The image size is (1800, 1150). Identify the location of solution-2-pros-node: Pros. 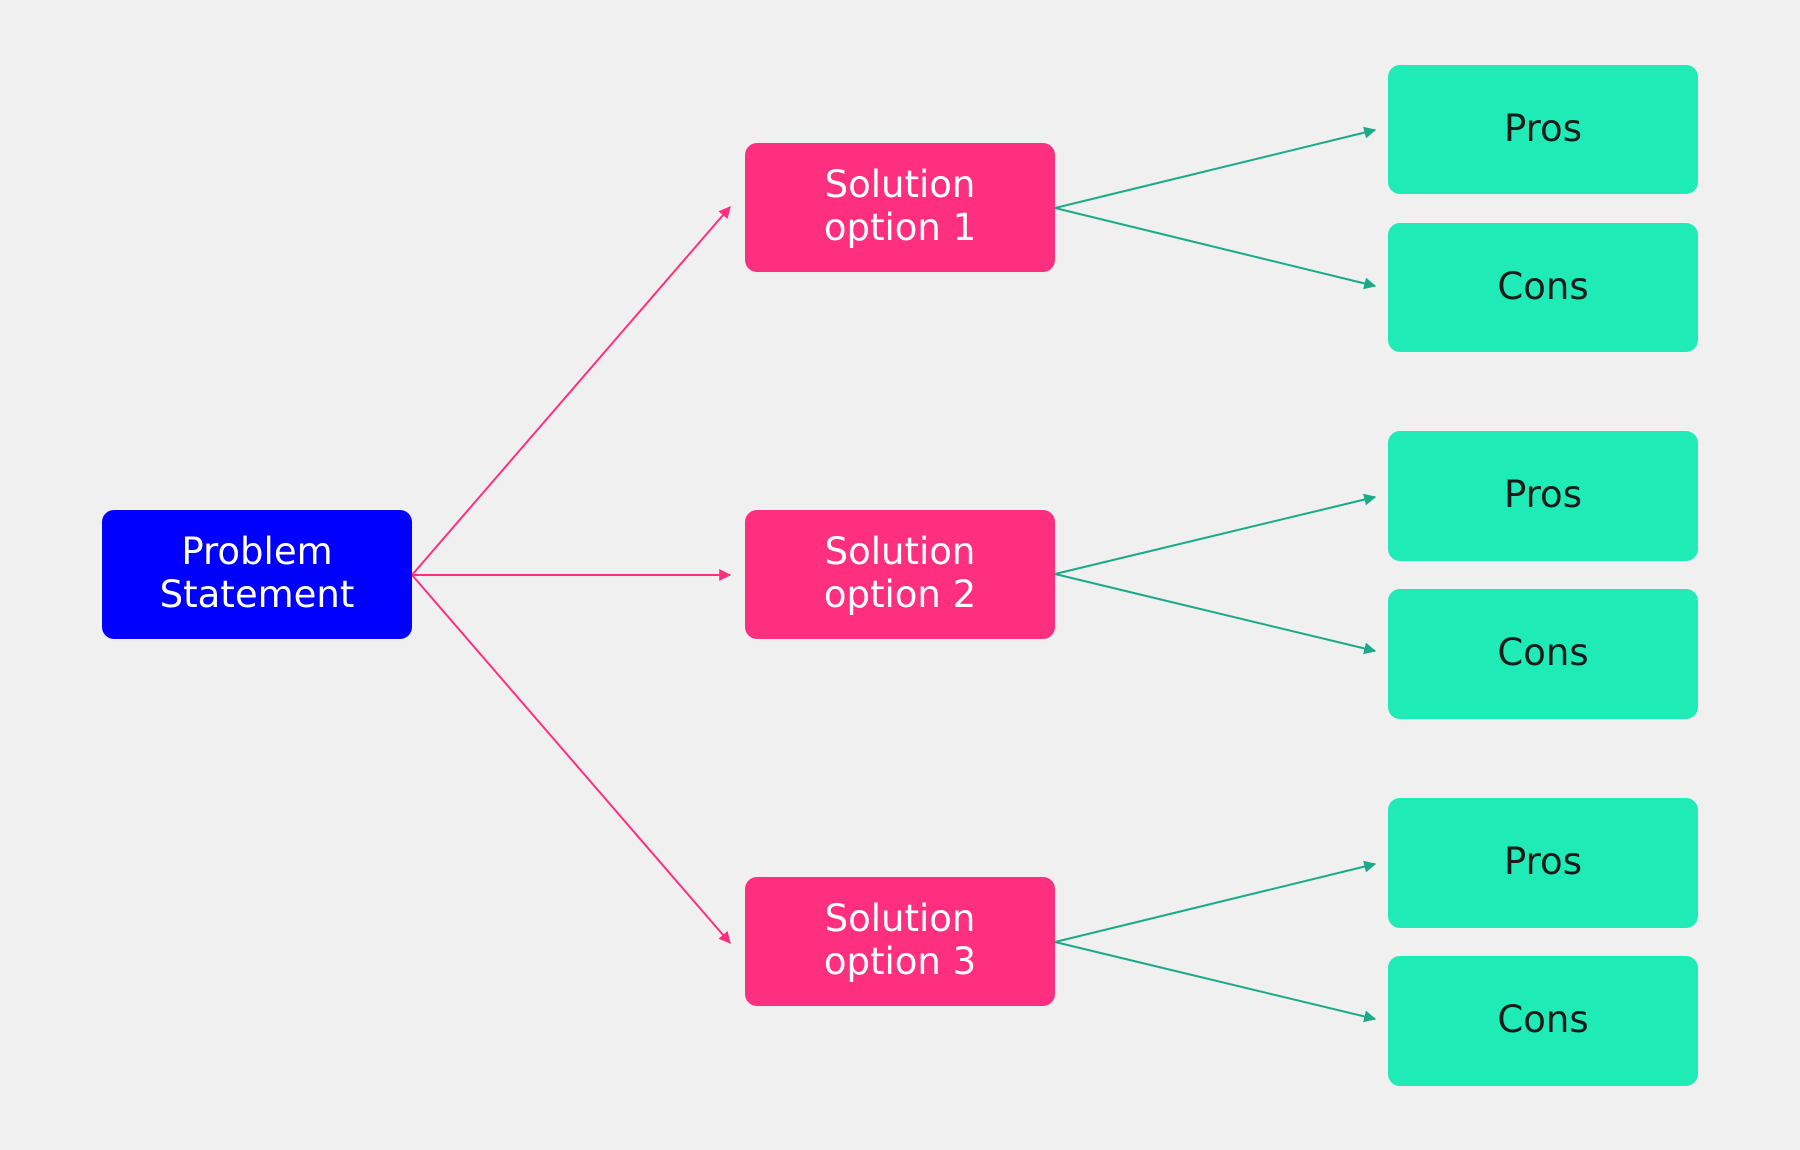
(1543, 496).